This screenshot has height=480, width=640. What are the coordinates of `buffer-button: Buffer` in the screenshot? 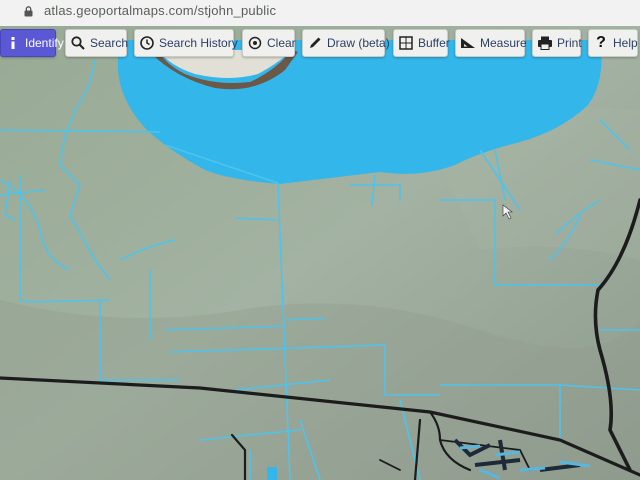 It's located at (421, 43).